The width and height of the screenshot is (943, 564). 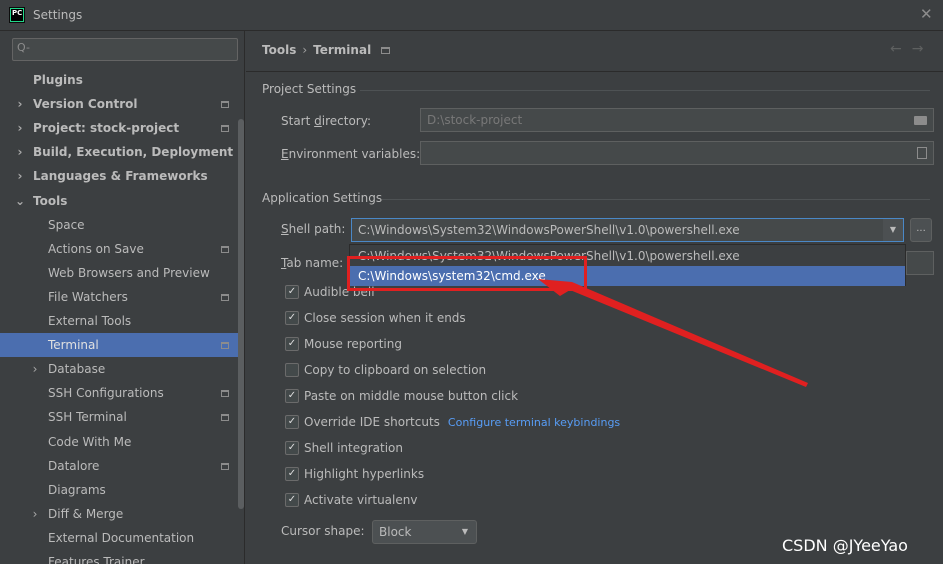 I want to click on sidebar-item-diff-merge: › Diff & Merge, so click(x=119, y=514).